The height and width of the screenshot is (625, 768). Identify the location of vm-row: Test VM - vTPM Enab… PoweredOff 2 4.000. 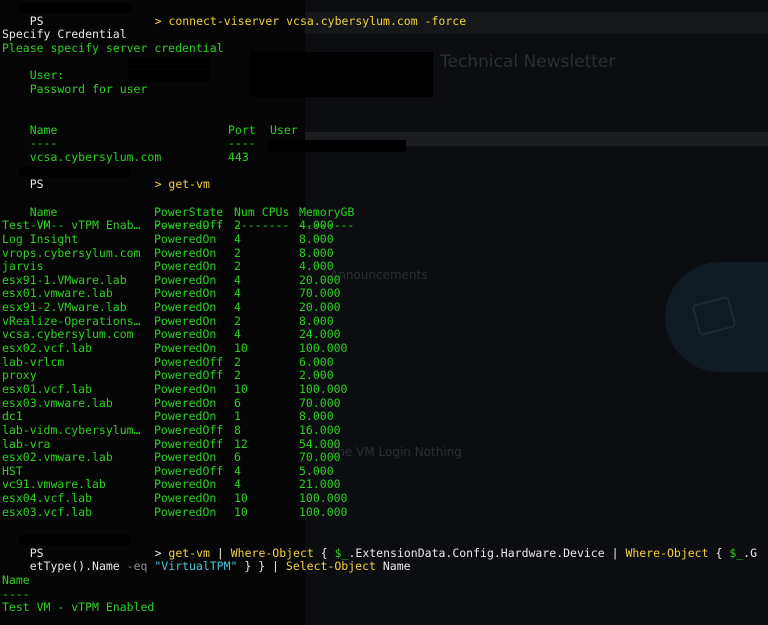
(385, 225).